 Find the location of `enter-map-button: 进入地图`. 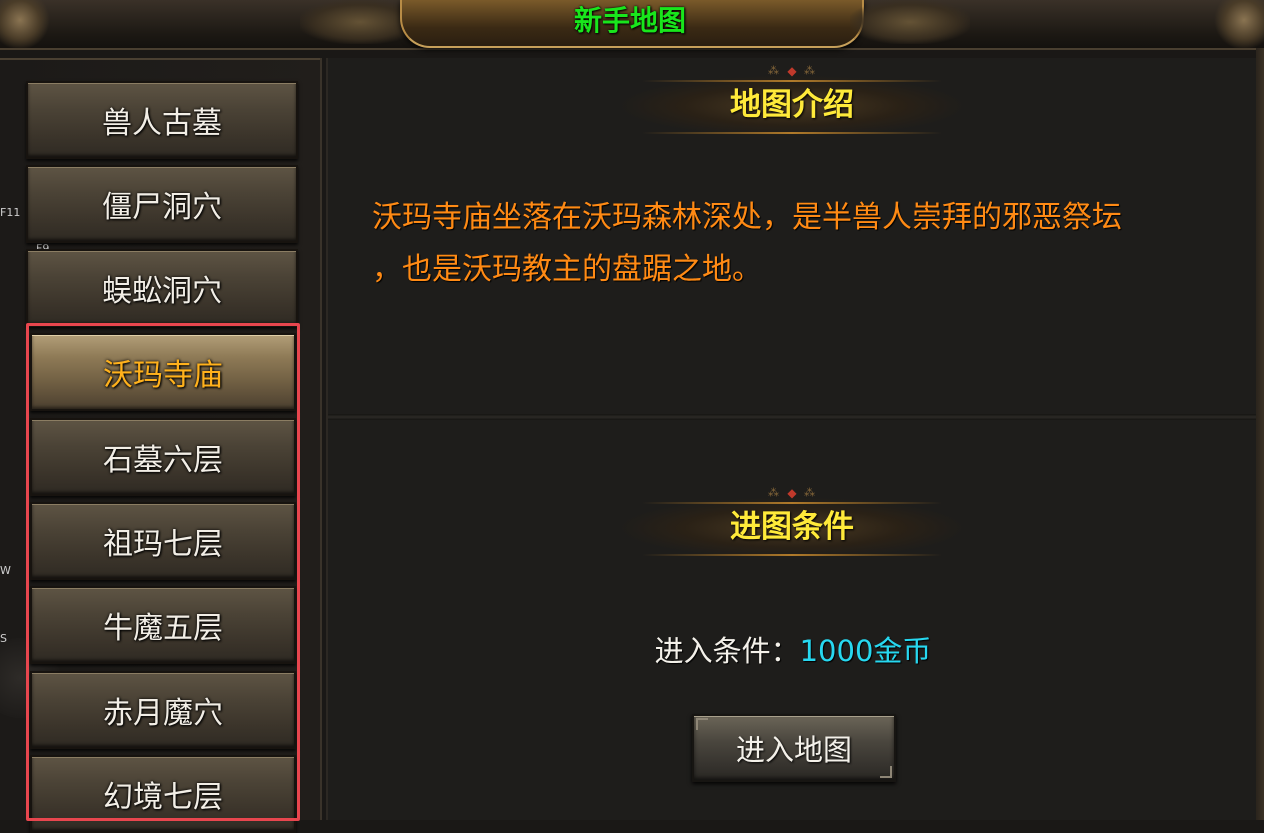

enter-map-button: 进入地图 is located at coordinates (794, 748).